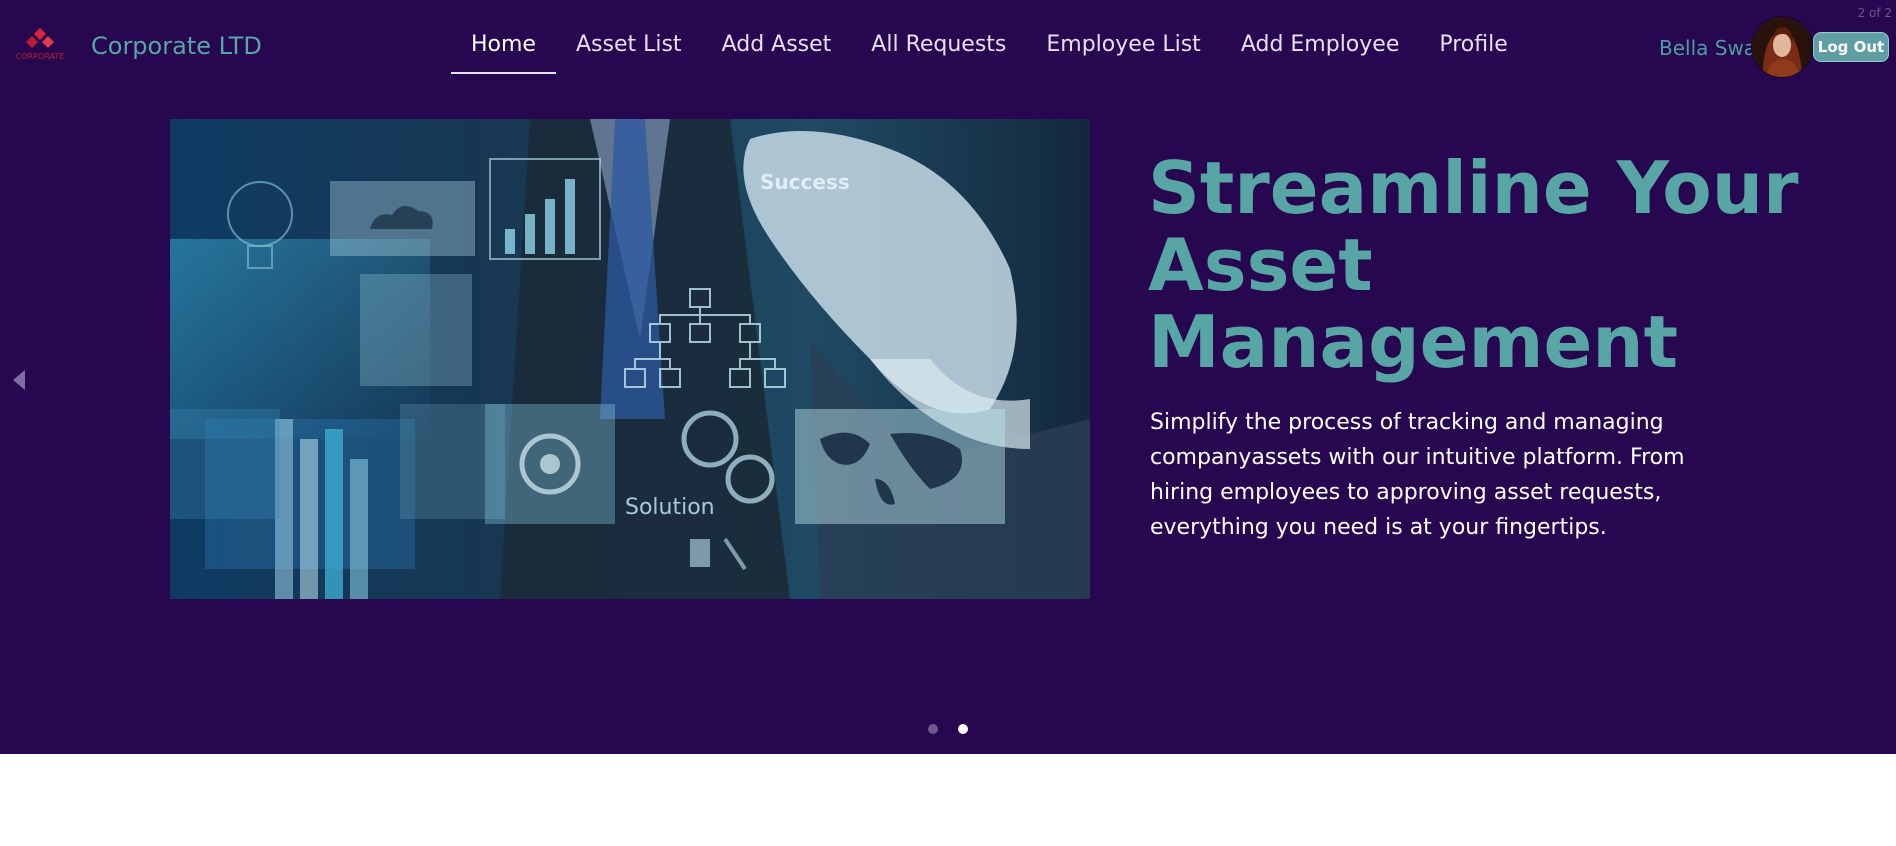 Image resolution: width=1896 pixels, height=846 pixels. Describe the element at coordinates (40, 56) in the screenshot. I see `logo-text: CORPORATE` at that location.